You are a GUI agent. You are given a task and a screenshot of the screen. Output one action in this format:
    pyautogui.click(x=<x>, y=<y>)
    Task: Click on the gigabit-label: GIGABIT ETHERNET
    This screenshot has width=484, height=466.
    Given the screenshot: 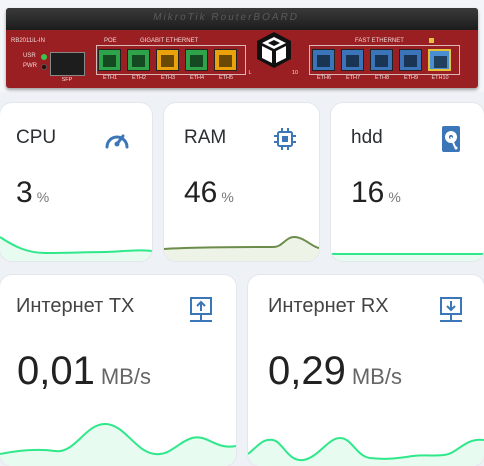 What is the action you would take?
    pyautogui.click(x=169, y=41)
    